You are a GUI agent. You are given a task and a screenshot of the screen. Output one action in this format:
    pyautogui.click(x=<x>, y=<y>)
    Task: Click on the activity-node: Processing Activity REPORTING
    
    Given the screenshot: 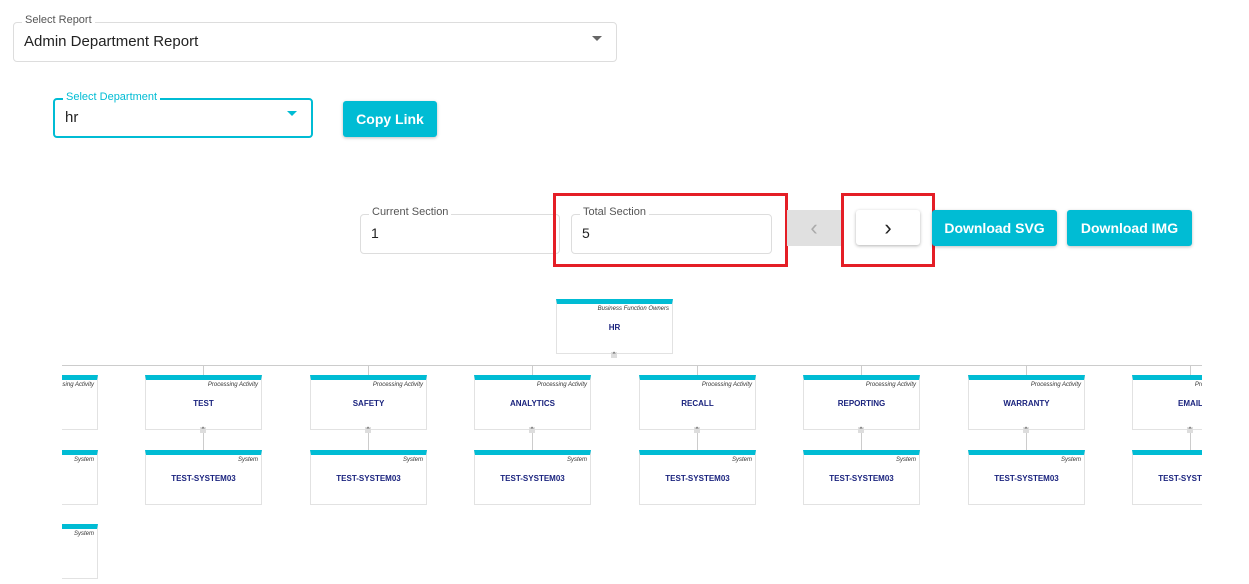 What is the action you would take?
    pyautogui.click(x=861, y=402)
    